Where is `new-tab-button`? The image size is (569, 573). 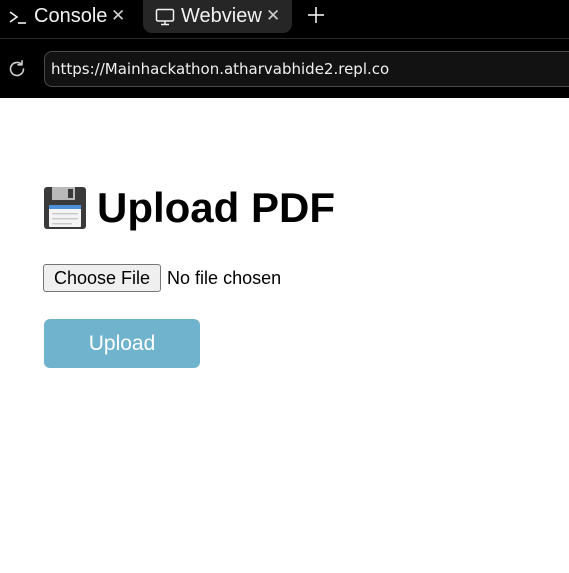 new-tab-button is located at coordinates (316, 15).